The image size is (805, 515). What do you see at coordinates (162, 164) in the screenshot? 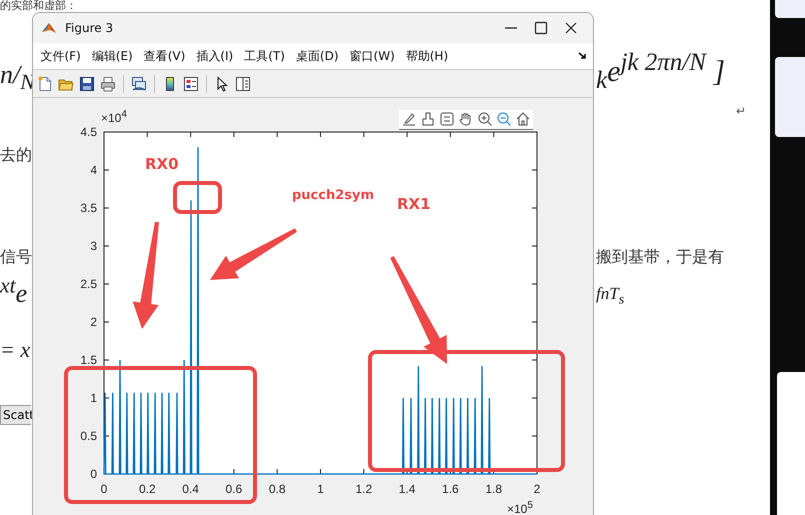
I see `callout-label: RX0` at bounding box center [162, 164].